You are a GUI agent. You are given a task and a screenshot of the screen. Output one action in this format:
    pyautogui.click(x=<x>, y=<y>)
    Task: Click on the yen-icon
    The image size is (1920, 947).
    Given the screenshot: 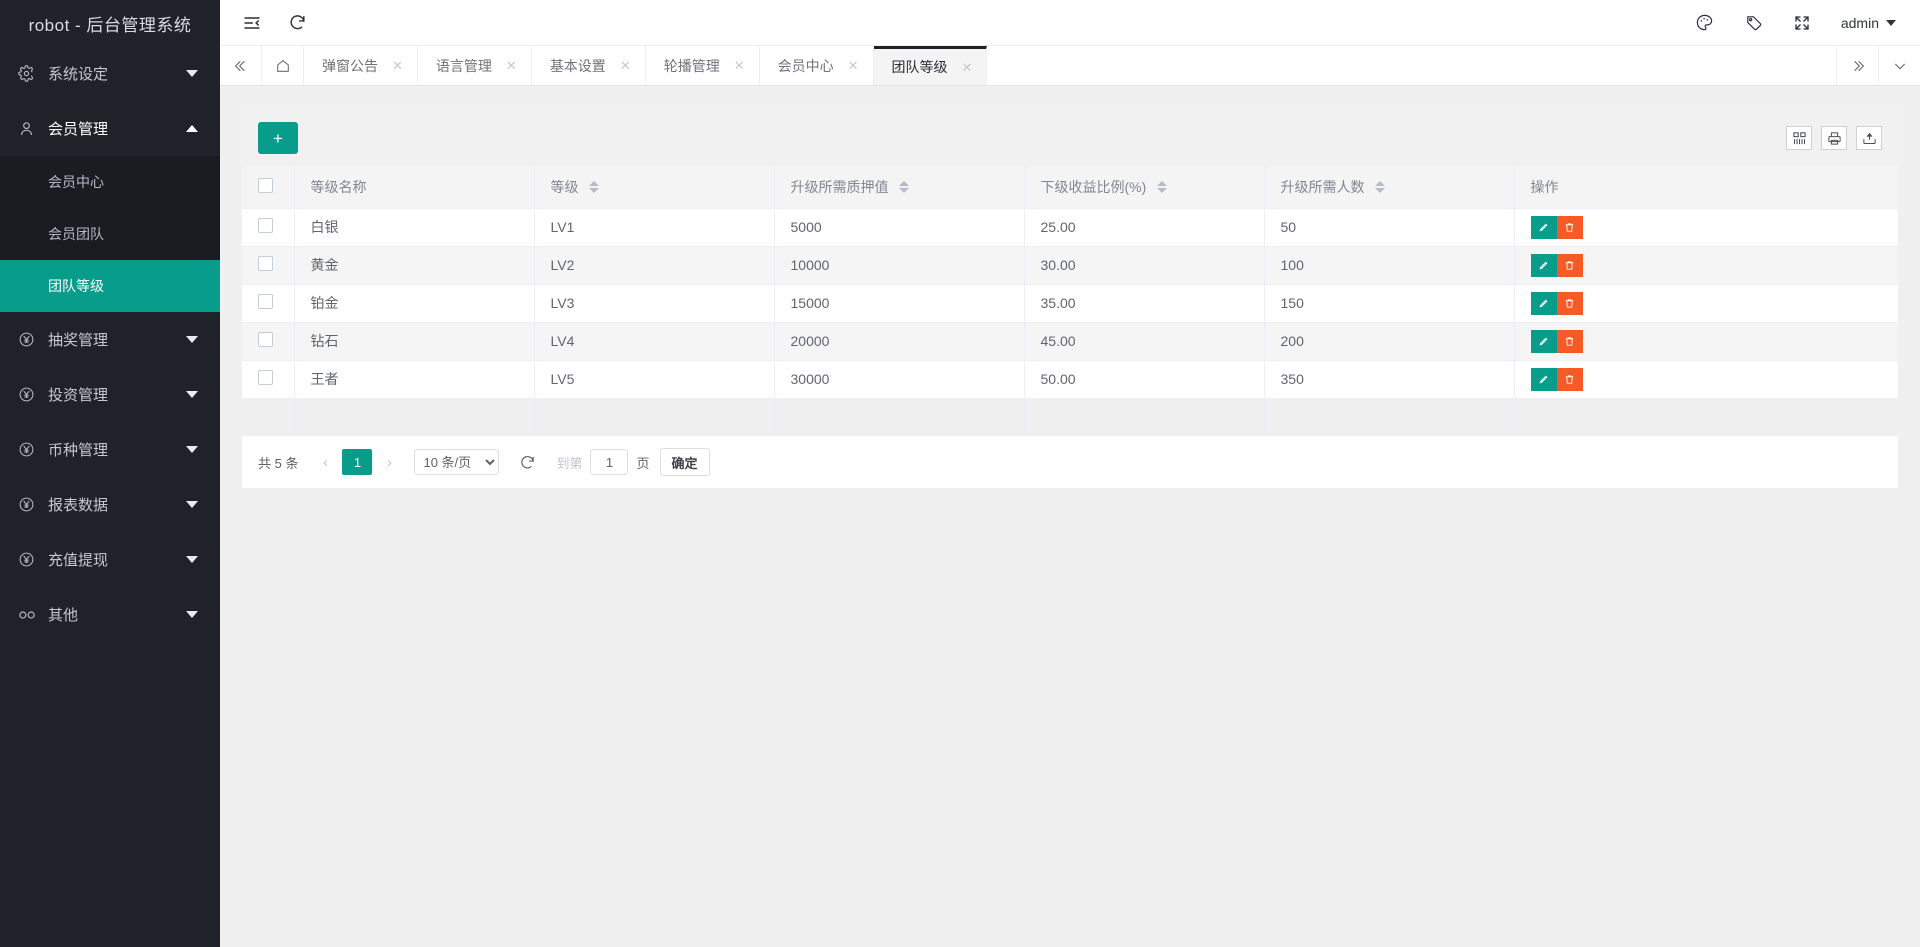 What is the action you would take?
    pyautogui.click(x=30, y=449)
    